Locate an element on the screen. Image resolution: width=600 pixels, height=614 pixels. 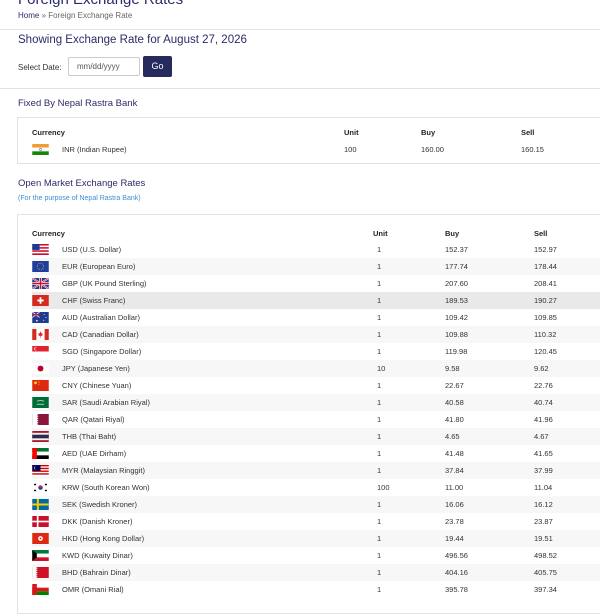
table-row: GBP (UK Pound Sterling) 1 207.60 208.41 is located at coordinates (316, 283).